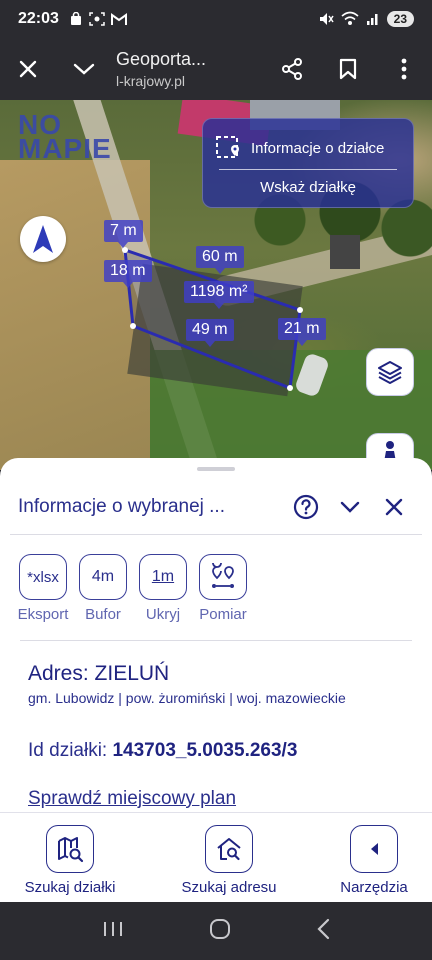 The height and width of the screenshot is (960, 432). Describe the element at coordinates (118, 18) in the screenshot. I see `gmail-icon` at that location.